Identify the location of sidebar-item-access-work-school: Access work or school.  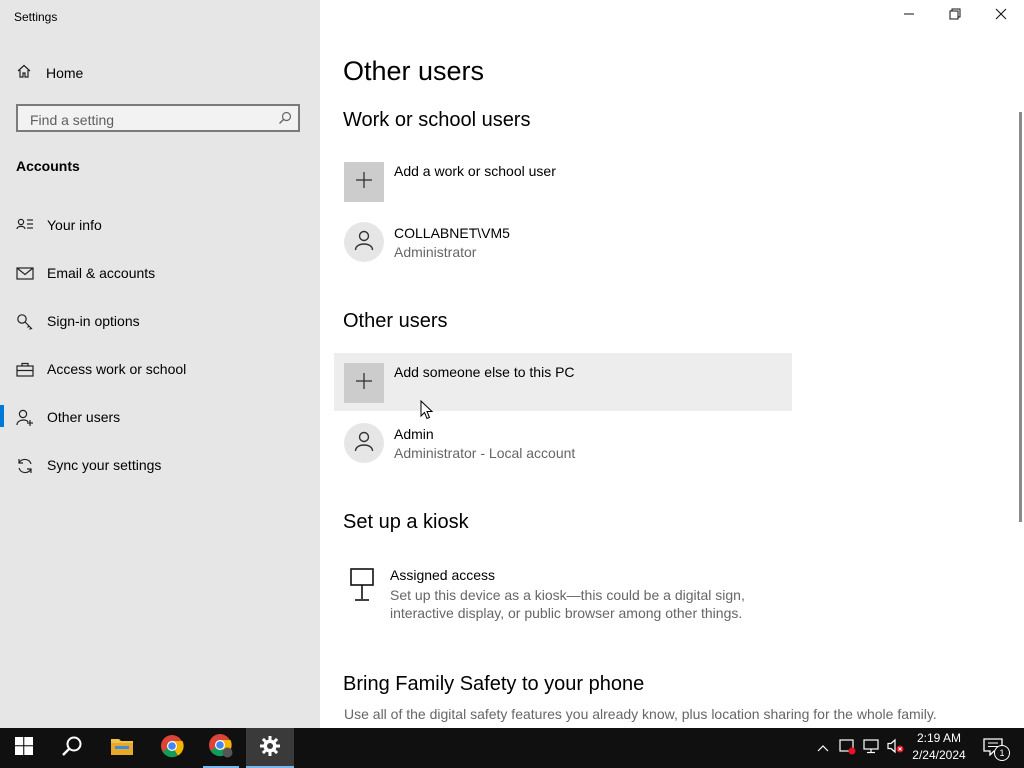
(160, 369).